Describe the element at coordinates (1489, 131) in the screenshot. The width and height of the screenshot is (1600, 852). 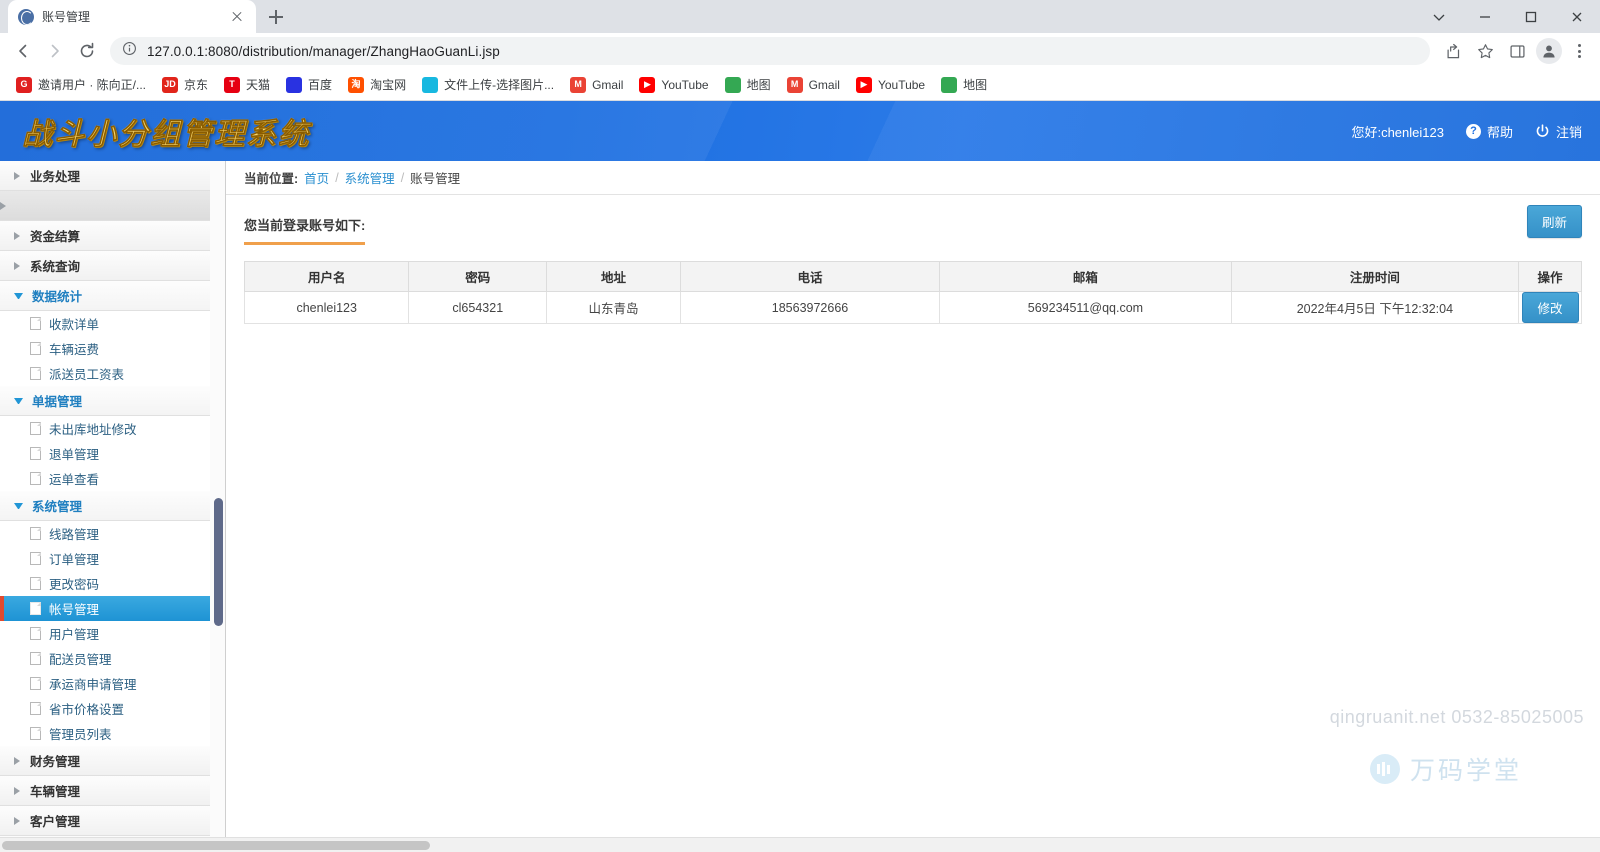
I see `help-button: ? 帮助` at that location.